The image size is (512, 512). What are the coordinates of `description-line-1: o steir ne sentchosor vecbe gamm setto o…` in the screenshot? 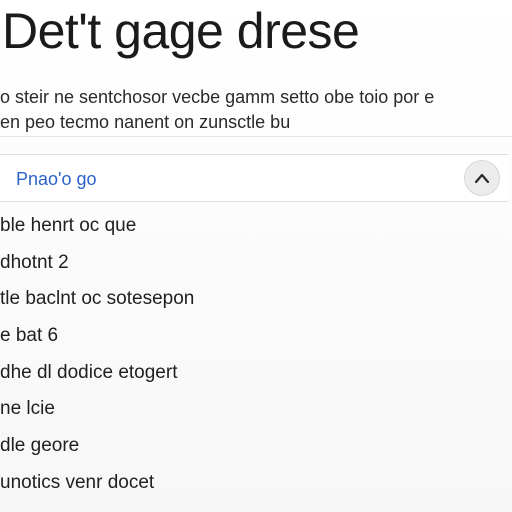 It's located at (217, 97).